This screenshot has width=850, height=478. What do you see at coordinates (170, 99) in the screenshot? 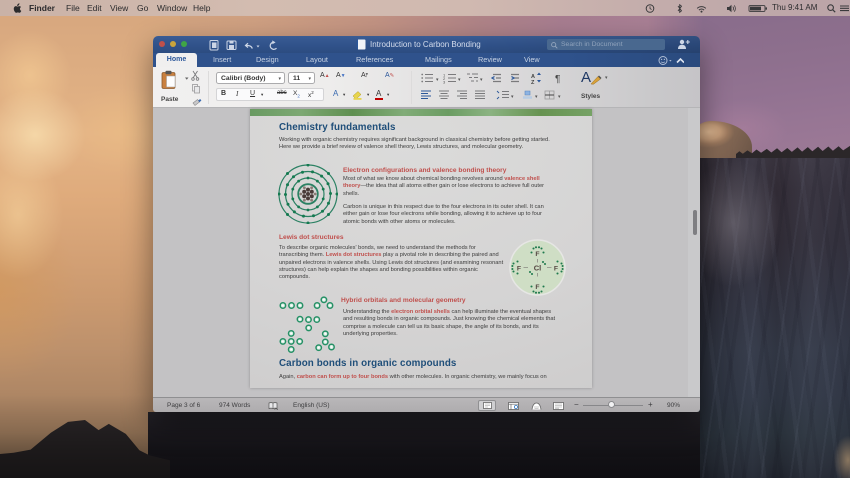
I see `svg-text: Paste` at bounding box center [170, 99].